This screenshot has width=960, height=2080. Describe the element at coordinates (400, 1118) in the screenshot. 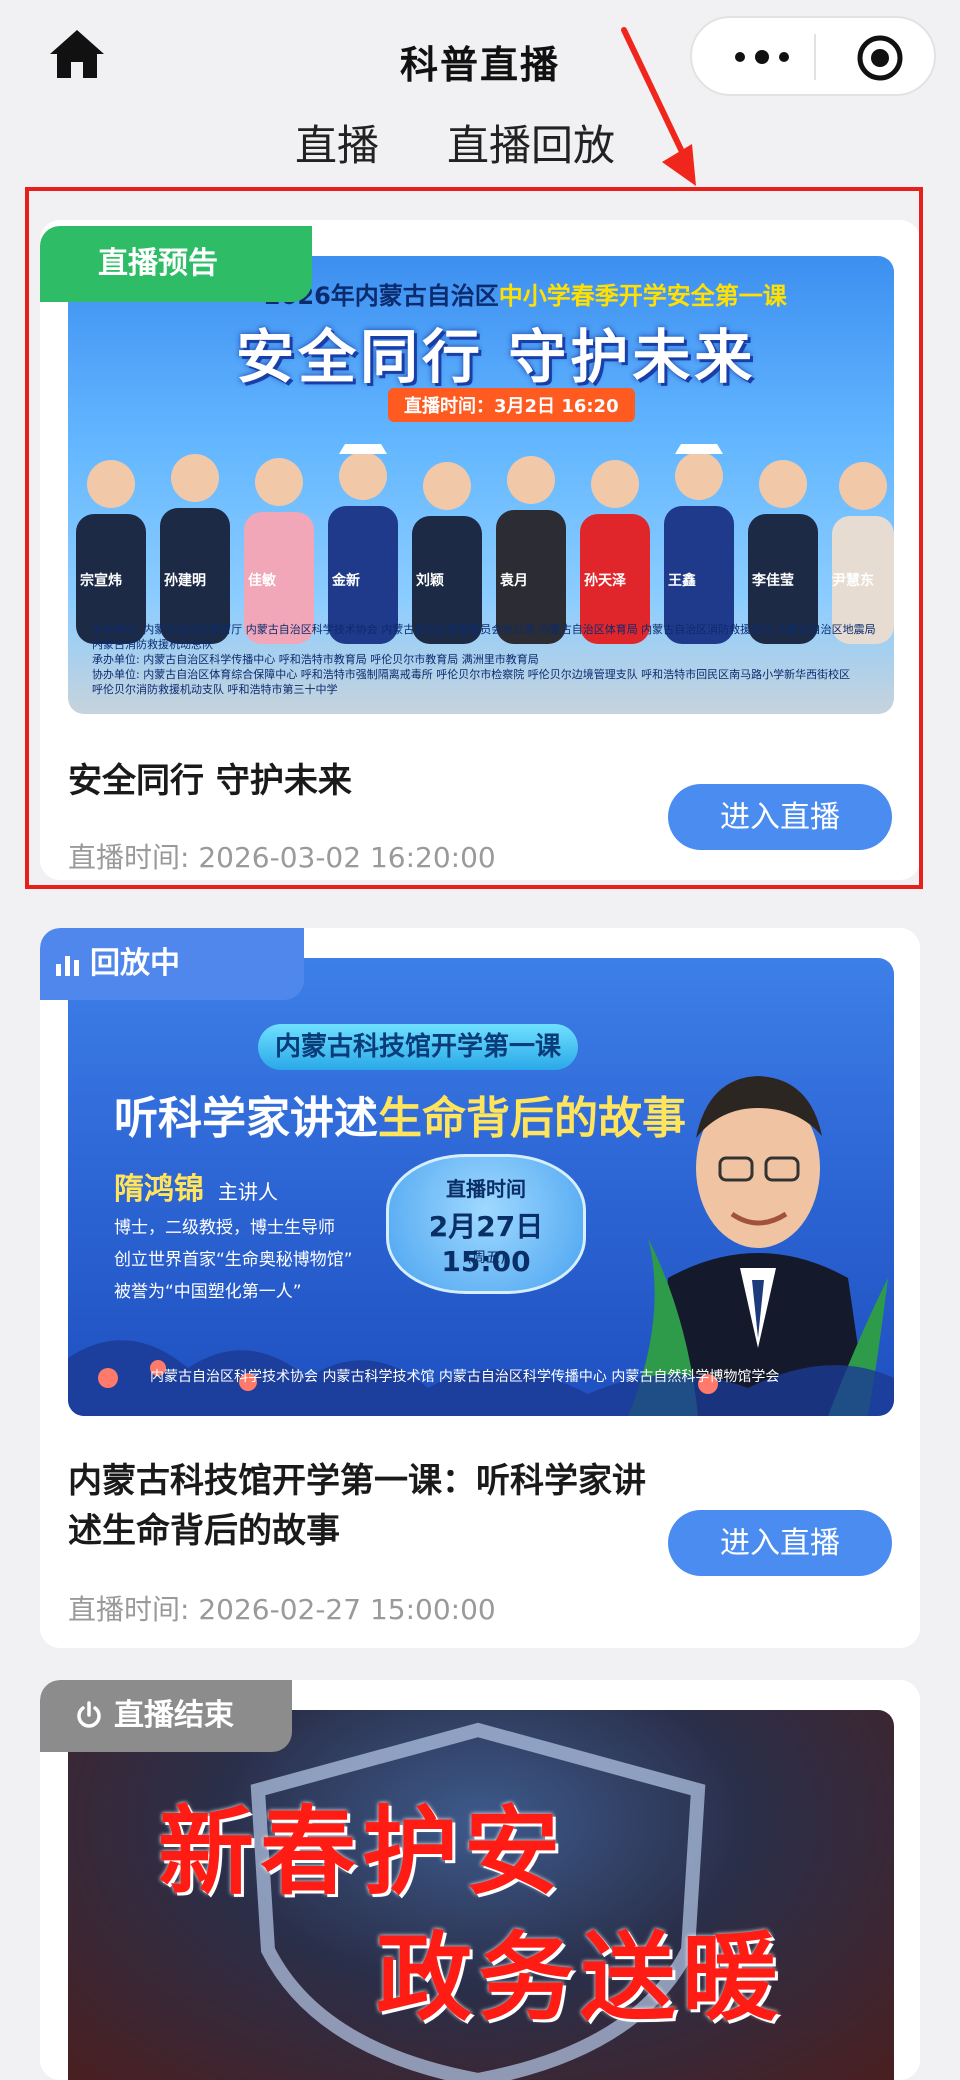

I see `banner-main-title: 听科学家讲述生命背后的故事` at that location.